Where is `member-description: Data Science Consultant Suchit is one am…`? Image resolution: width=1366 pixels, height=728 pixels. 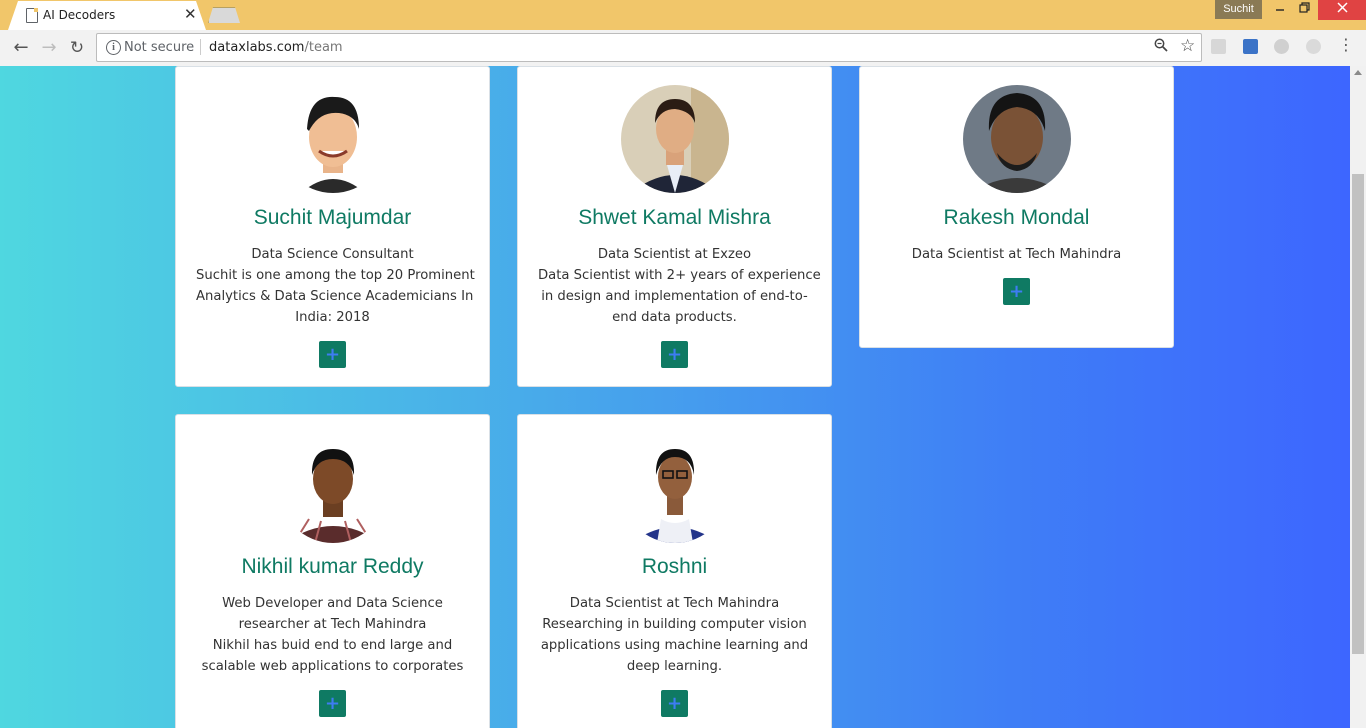 member-description: Data Science Consultant Suchit is one am… is located at coordinates (335, 286).